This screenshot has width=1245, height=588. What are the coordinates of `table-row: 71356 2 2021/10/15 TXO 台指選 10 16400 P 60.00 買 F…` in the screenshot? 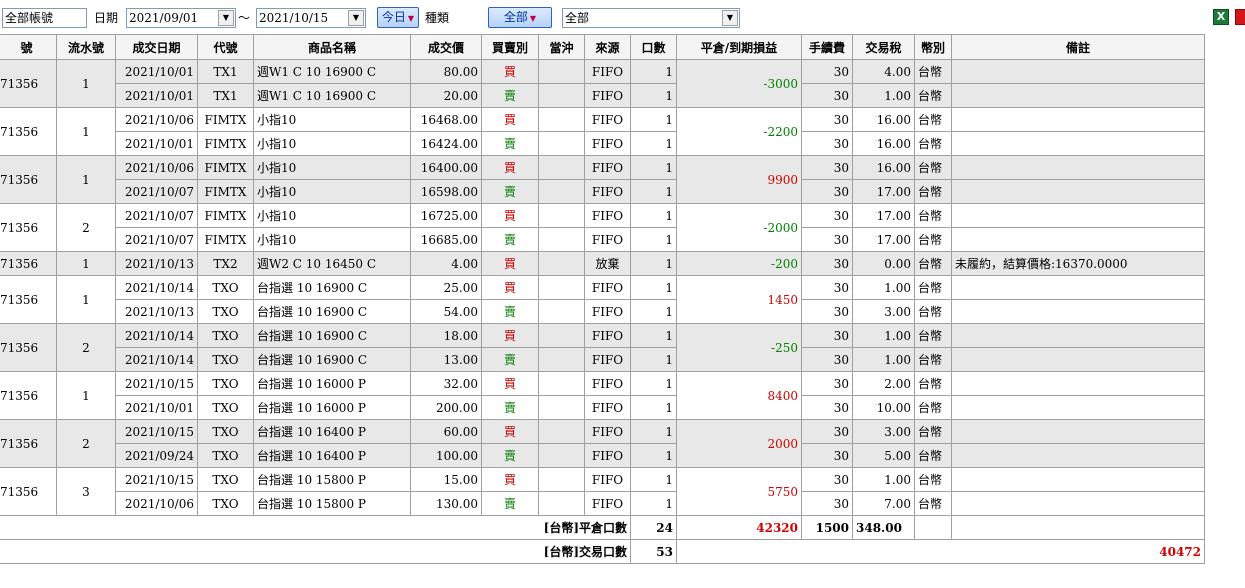 It's located at (602, 443).